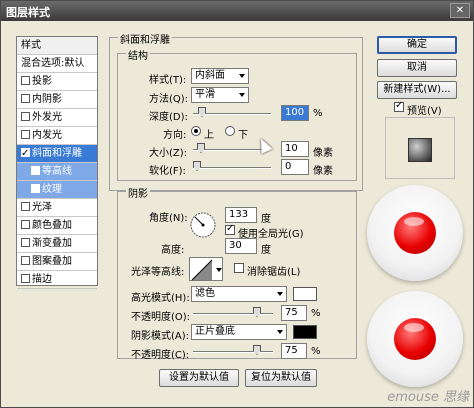  Describe the element at coordinates (47, 117) in the screenshot. I see `style-list-item-label: 外发光` at that location.